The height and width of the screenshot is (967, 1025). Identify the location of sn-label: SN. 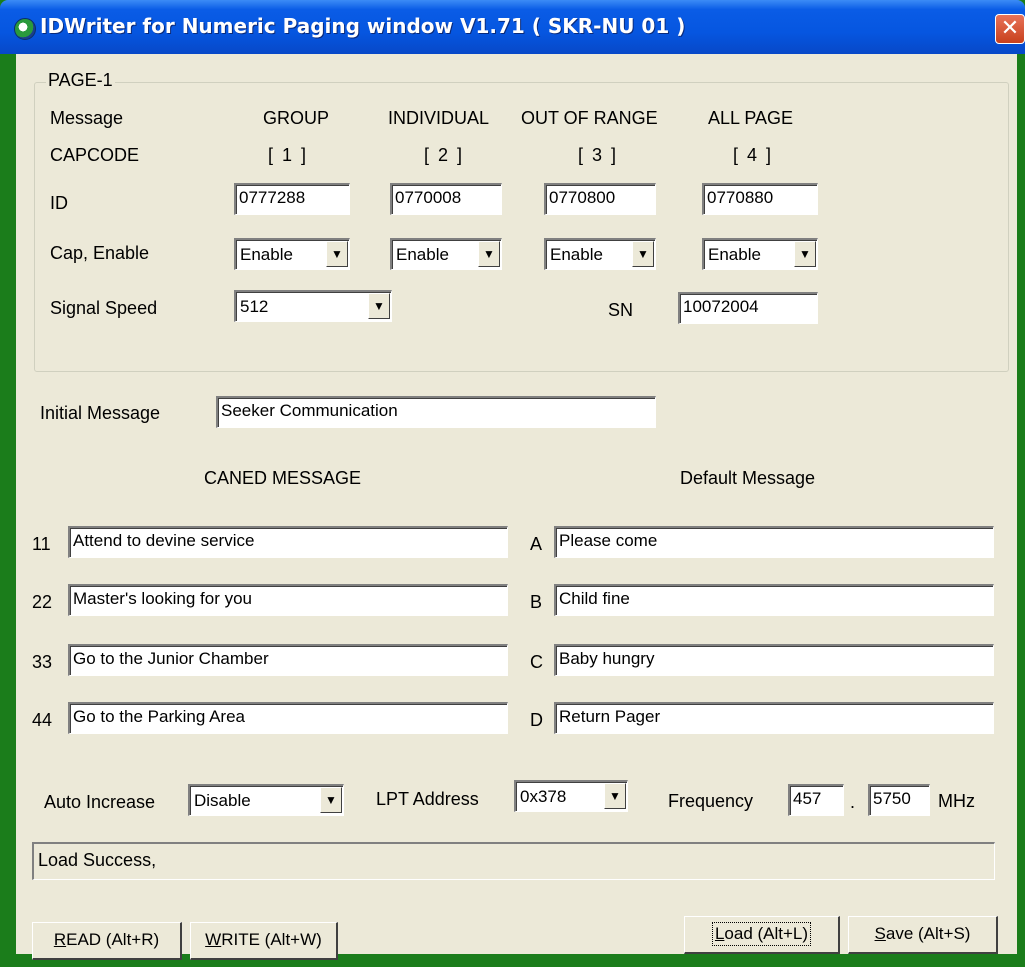
(621, 310).